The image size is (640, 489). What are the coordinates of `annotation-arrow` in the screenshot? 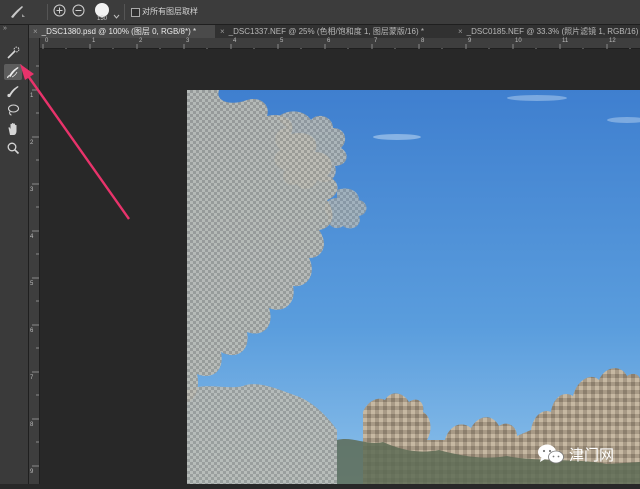 It's located at (75, 142).